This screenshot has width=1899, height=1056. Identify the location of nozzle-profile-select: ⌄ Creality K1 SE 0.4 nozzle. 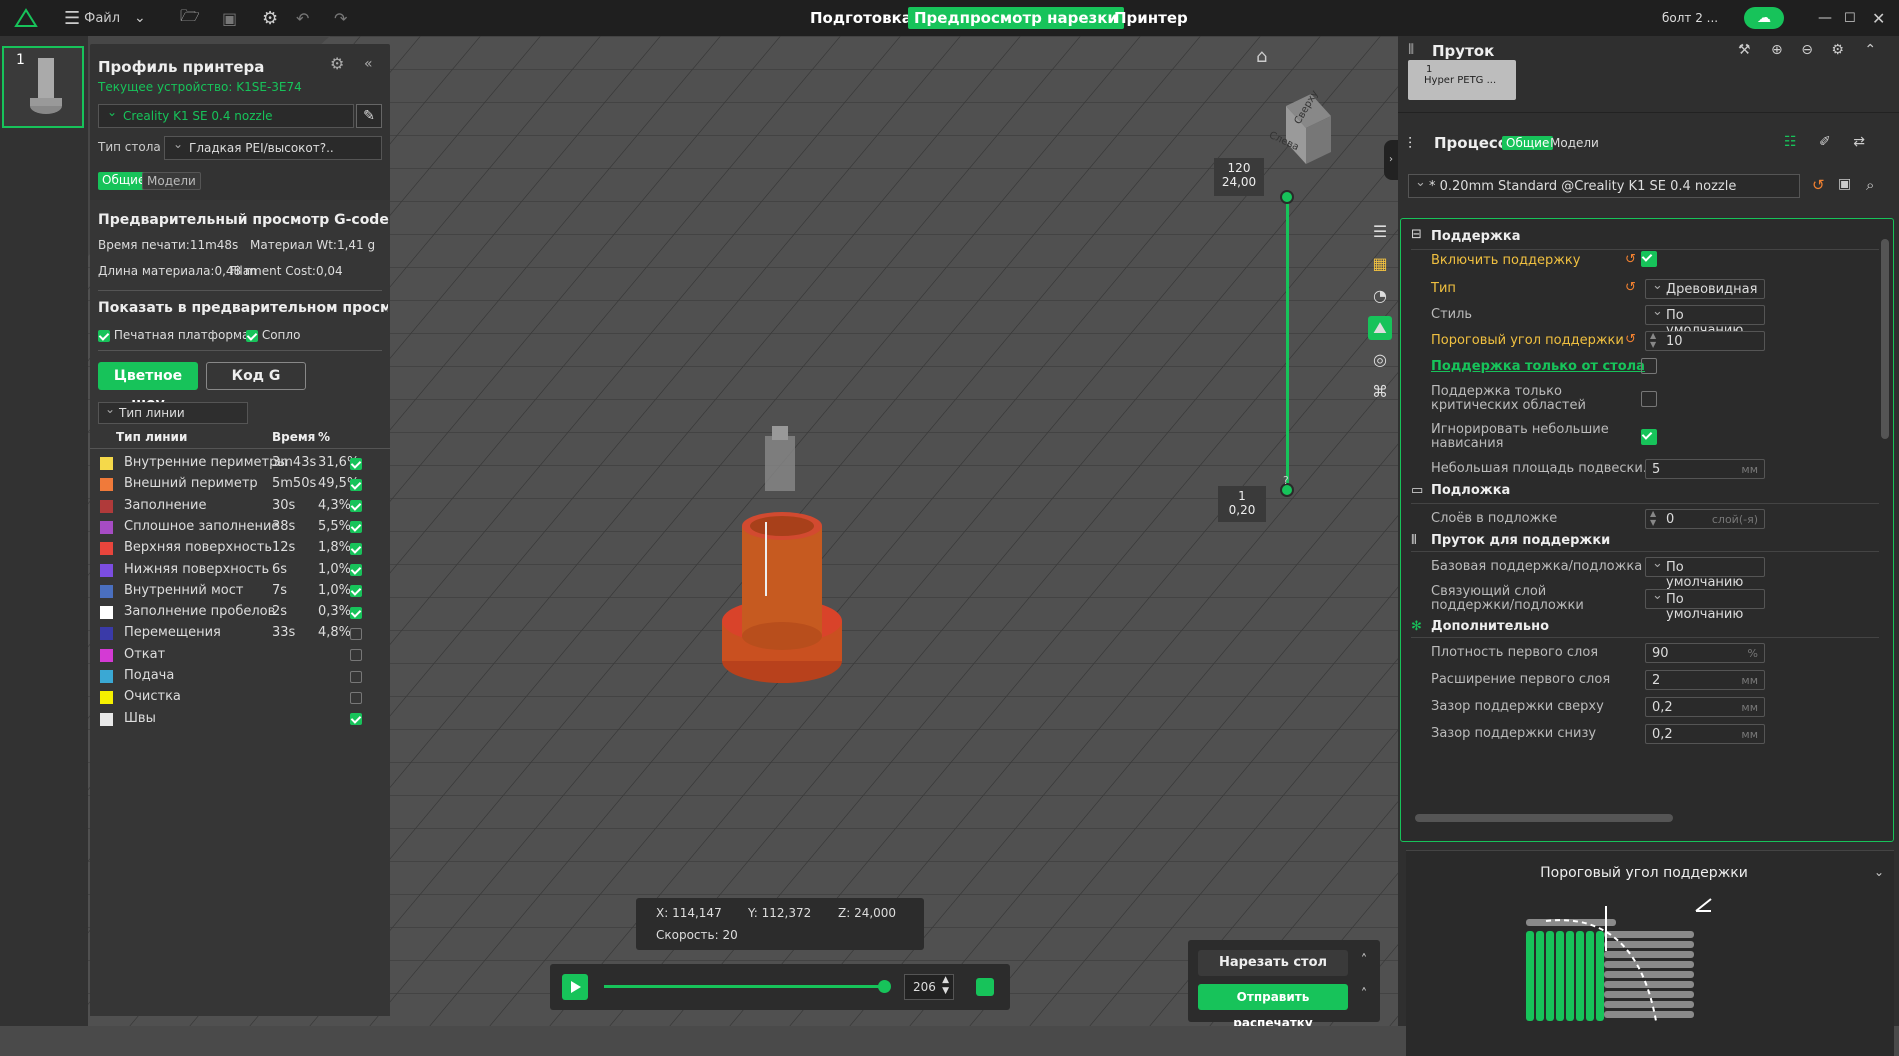
(226, 116).